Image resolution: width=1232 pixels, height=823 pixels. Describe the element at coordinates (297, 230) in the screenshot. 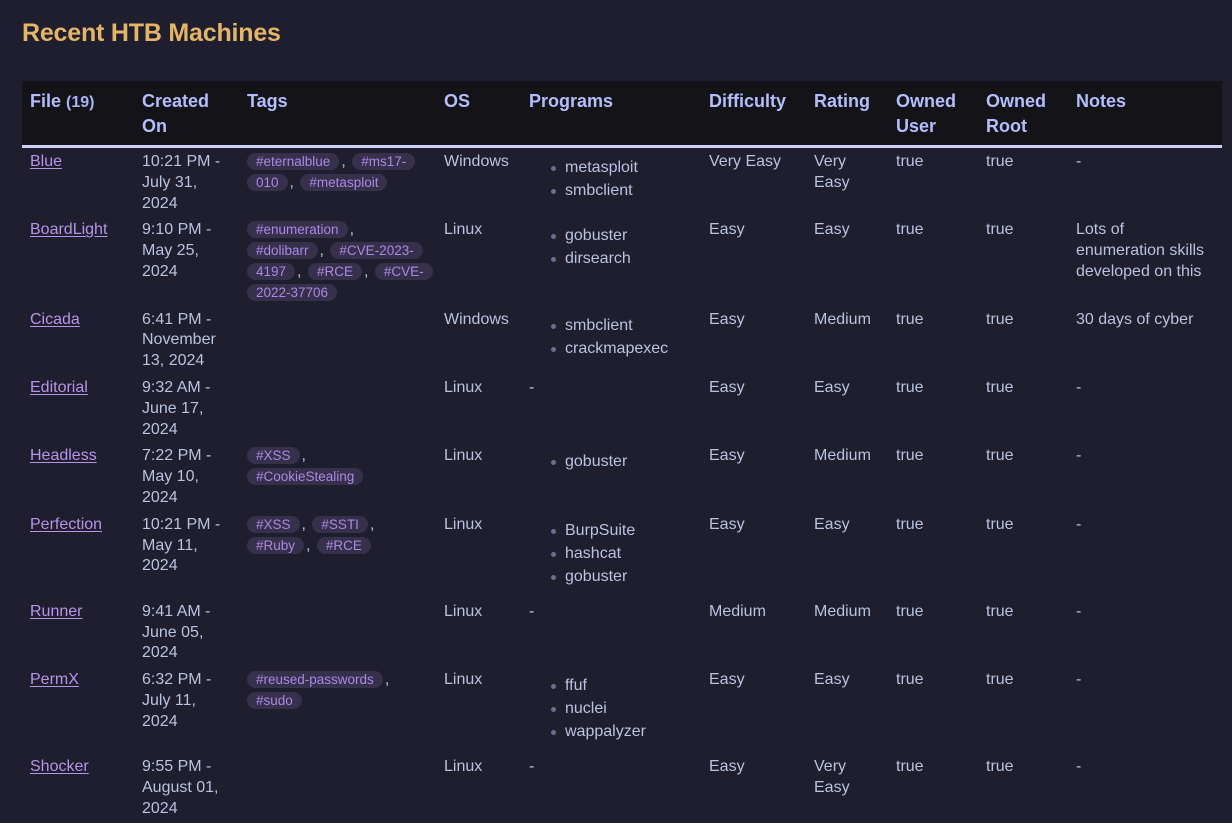

I see `tag-chip: #enumeration` at that location.